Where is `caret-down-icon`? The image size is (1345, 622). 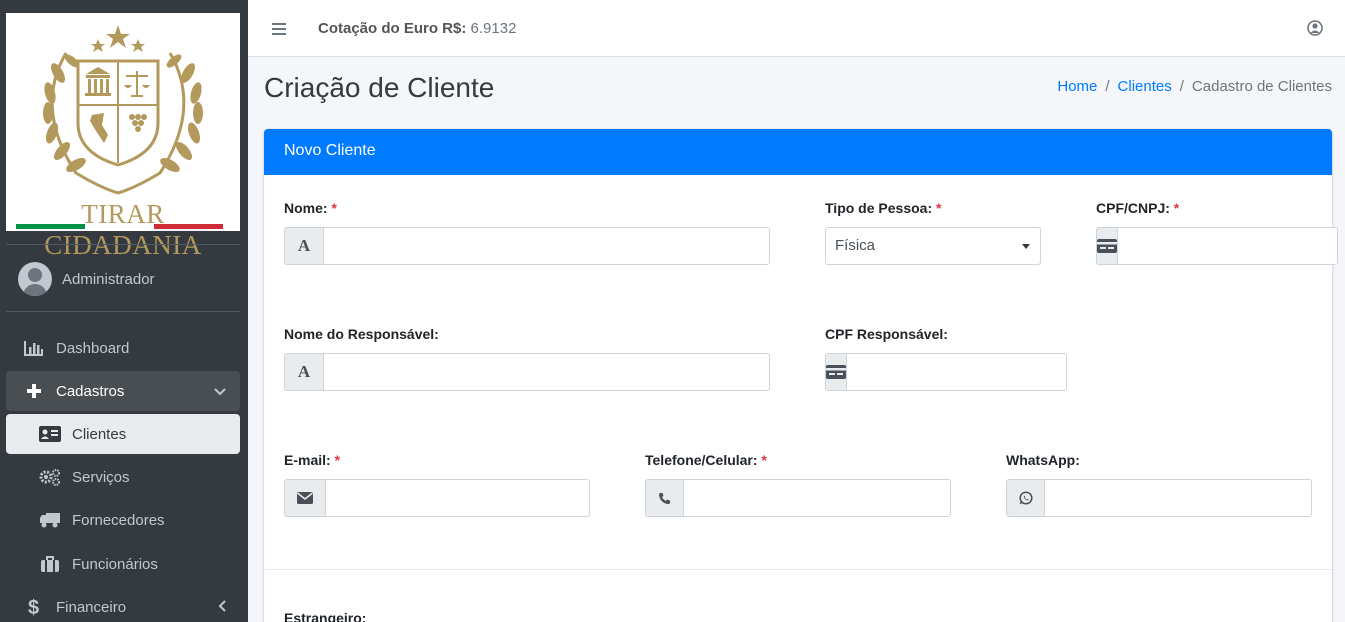 caret-down-icon is located at coordinates (1026, 246).